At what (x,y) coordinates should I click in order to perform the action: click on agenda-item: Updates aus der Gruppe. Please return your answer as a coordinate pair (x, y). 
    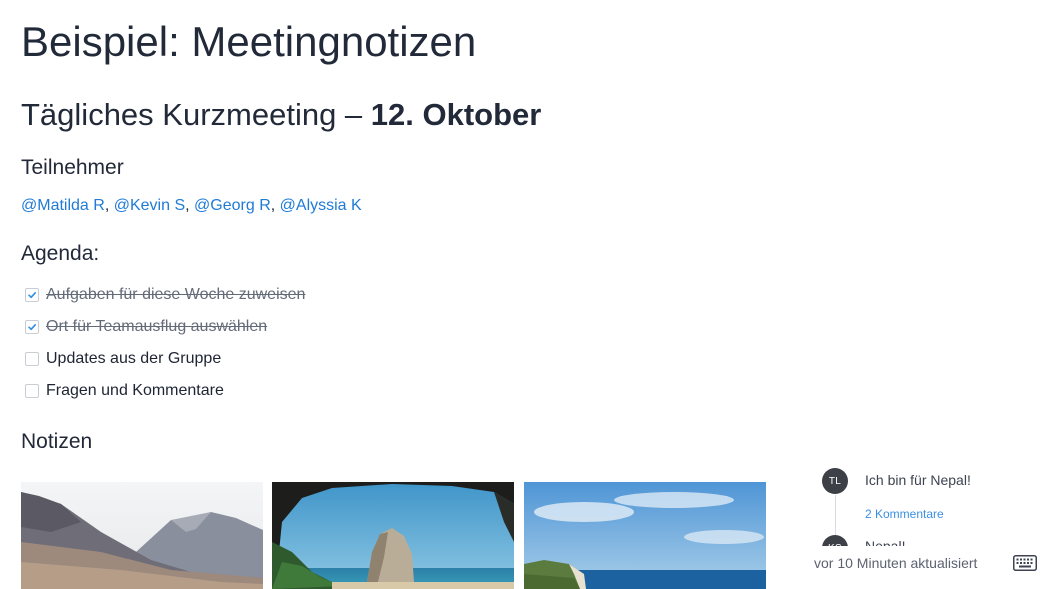
    Looking at the image, I should click on (123, 359).